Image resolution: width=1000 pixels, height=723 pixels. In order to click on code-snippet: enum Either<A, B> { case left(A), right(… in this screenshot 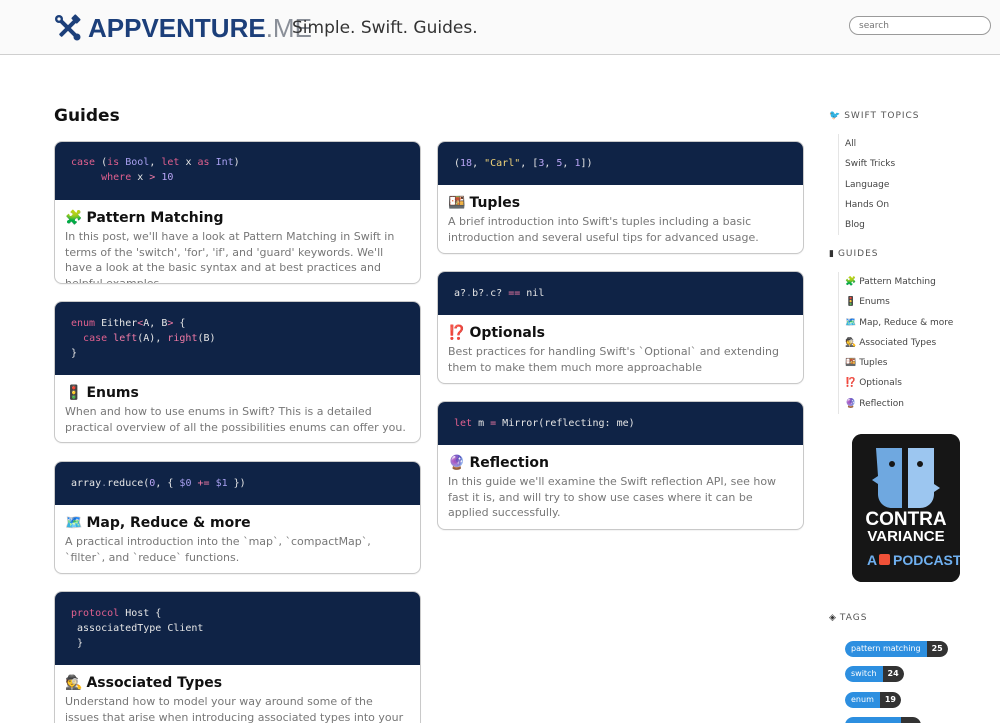, I will do `click(237, 338)`.